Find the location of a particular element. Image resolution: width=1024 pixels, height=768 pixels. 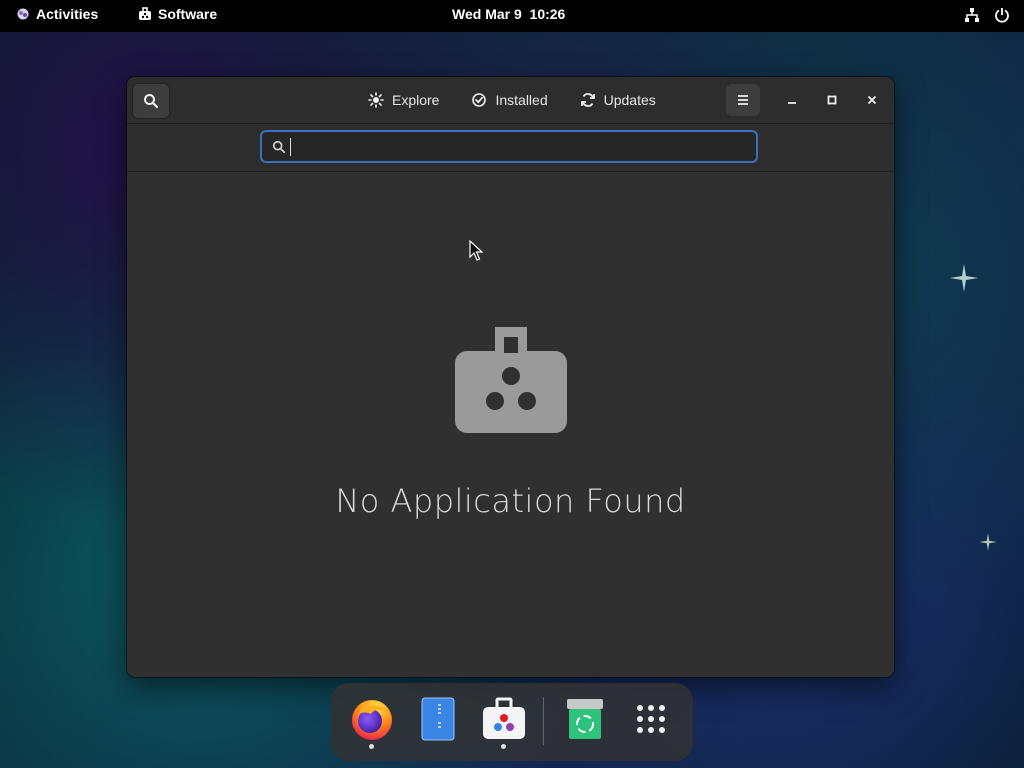

close-button is located at coordinates (872, 100).